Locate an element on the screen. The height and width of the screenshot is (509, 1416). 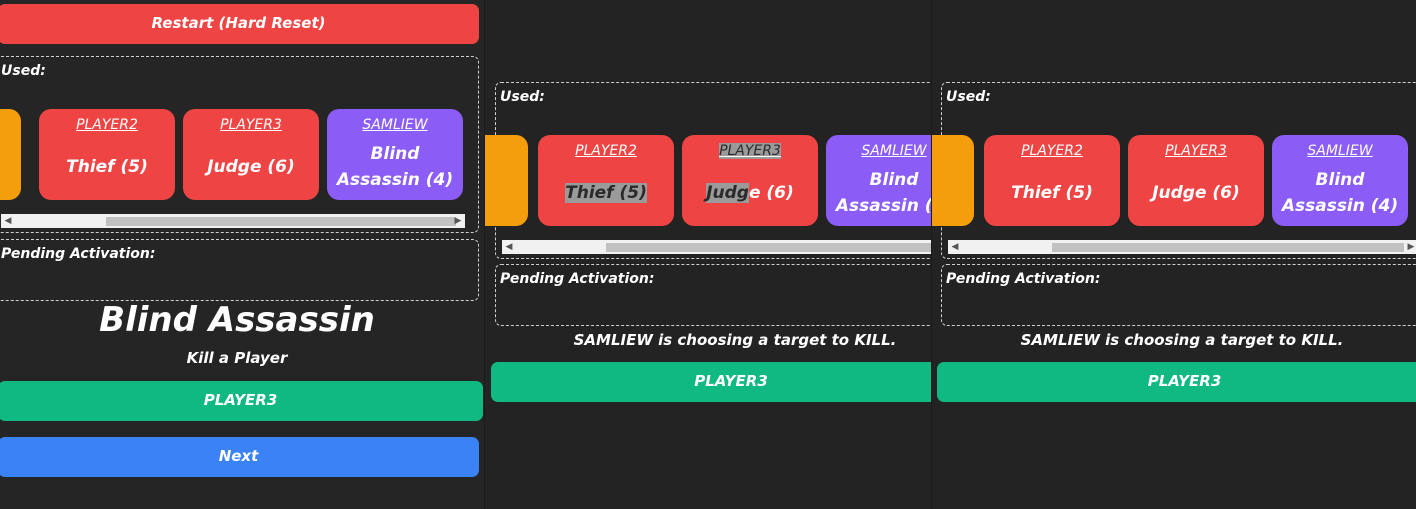
horizontal-scrollbar: ◀ is located at coordinates (716, 247).